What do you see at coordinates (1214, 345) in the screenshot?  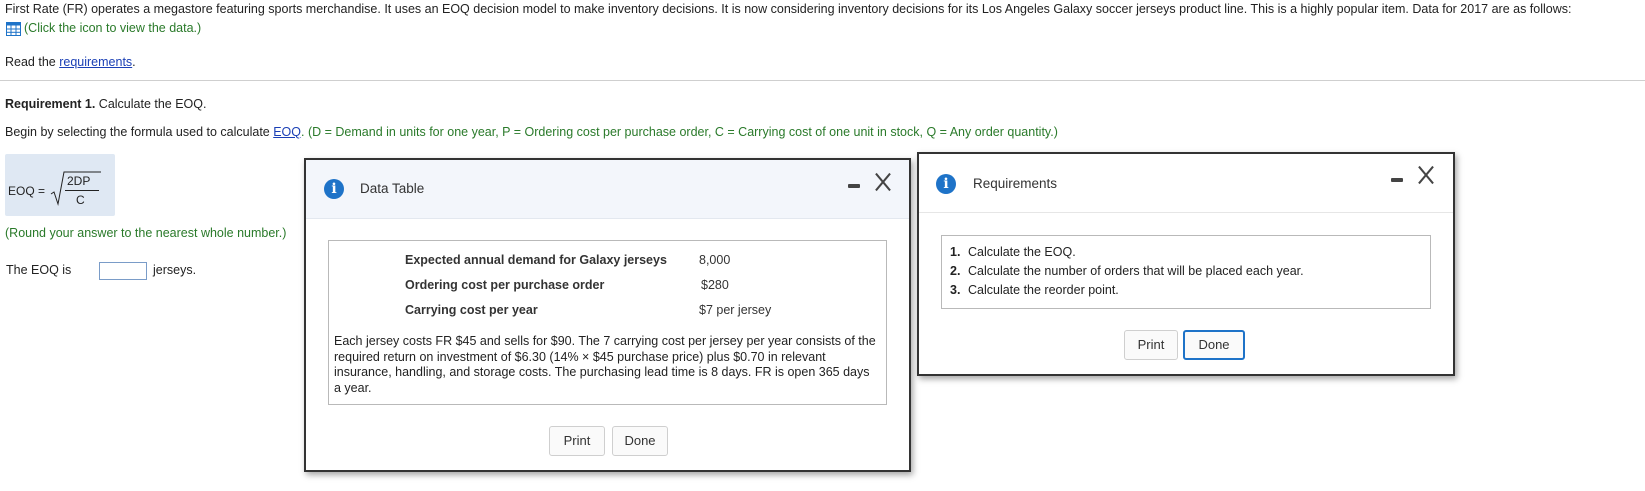 I see `requirements-done-button: Done` at bounding box center [1214, 345].